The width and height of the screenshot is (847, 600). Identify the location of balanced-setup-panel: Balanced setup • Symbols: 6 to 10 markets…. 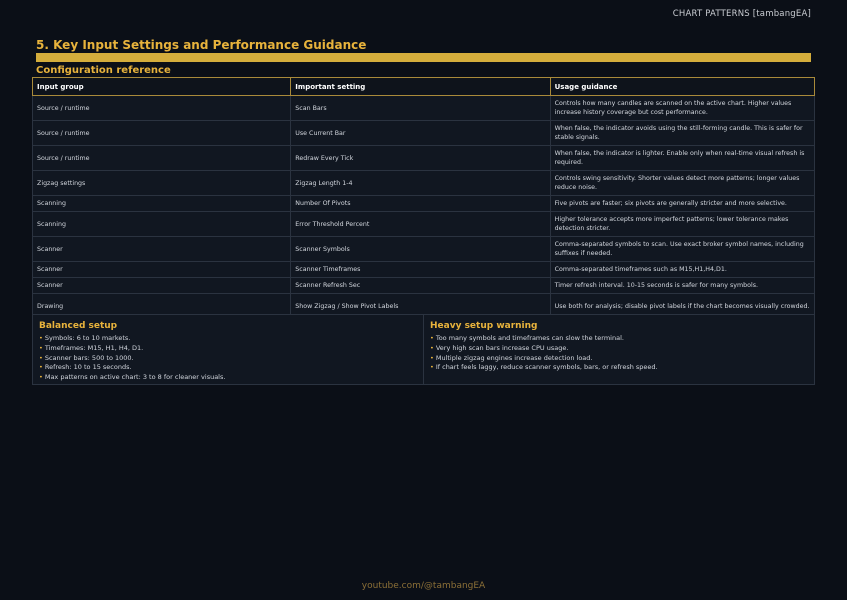
(228, 349).